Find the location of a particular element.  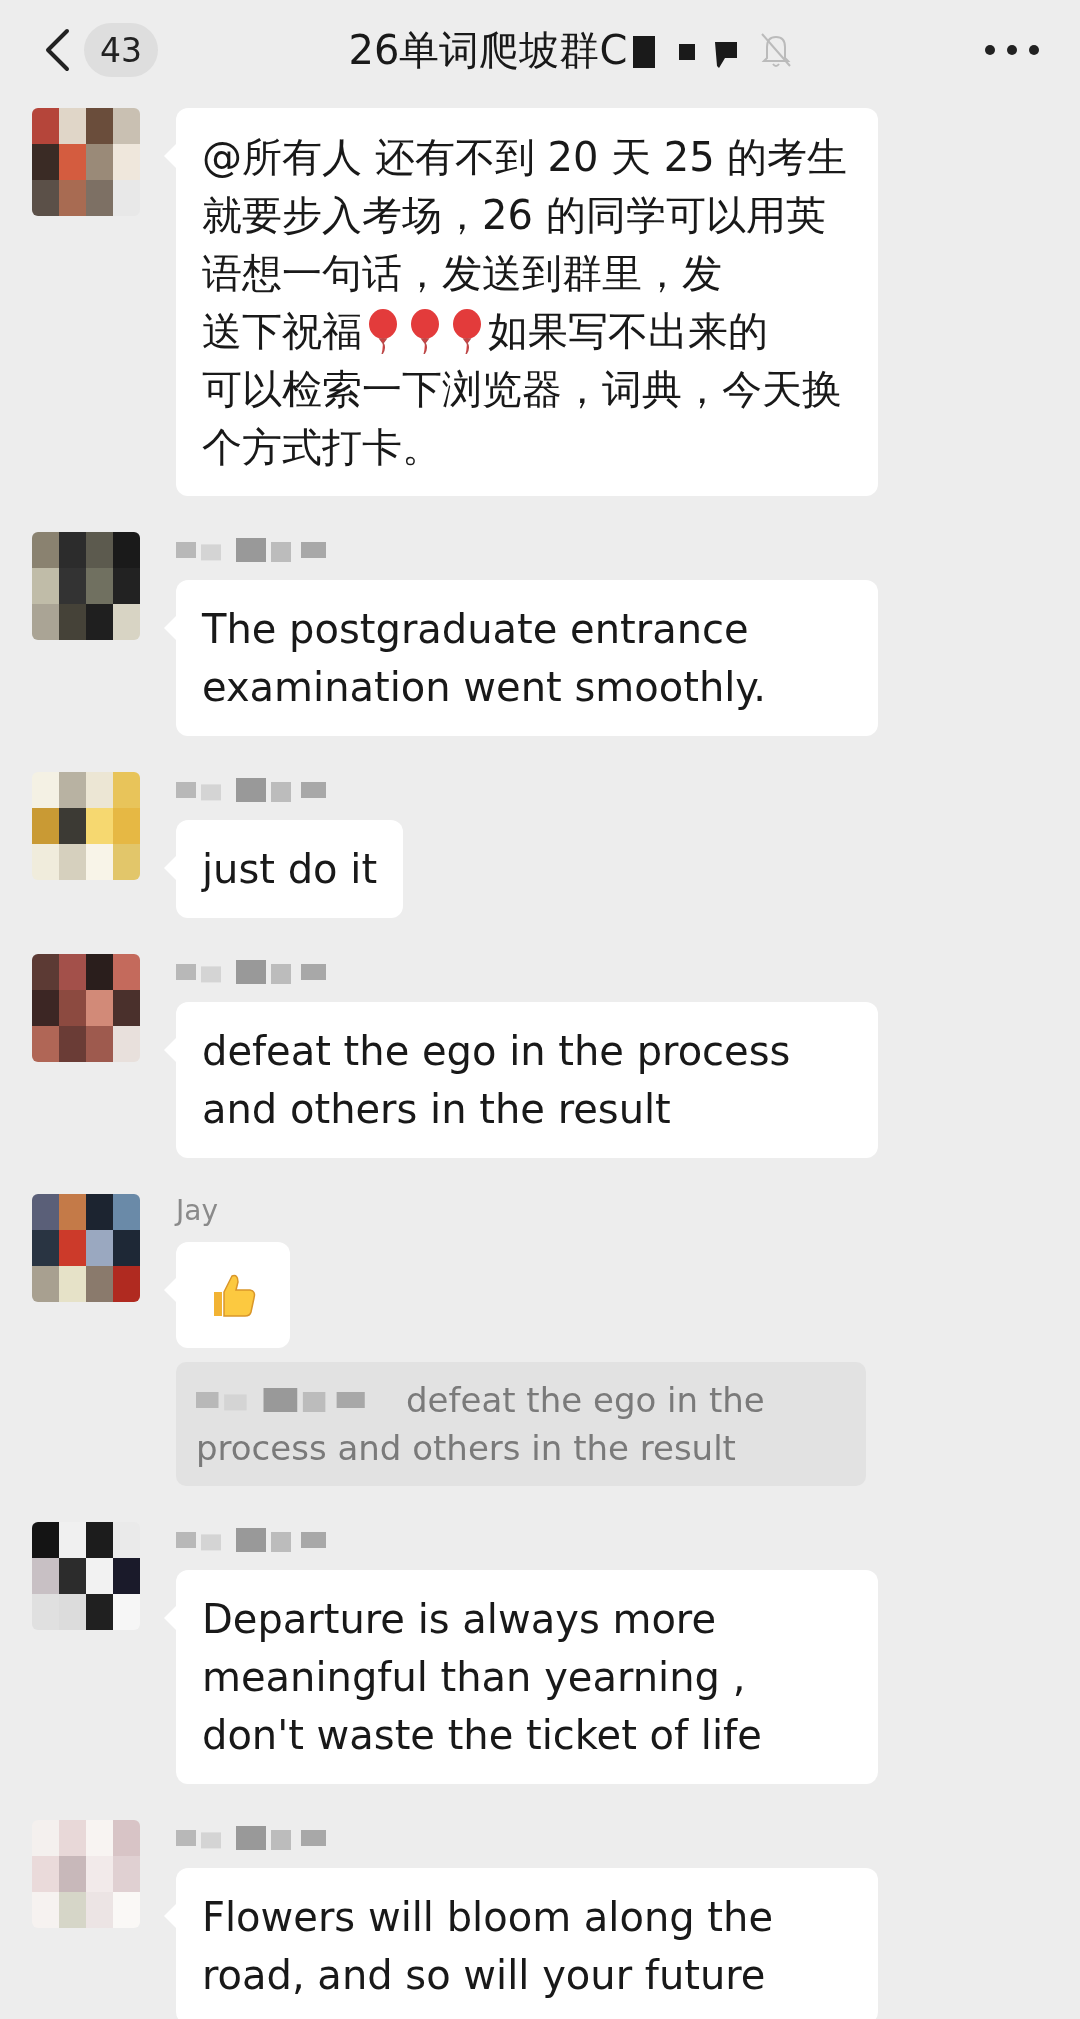

quote-text: process and others in the result is located at coordinates (466, 1448).